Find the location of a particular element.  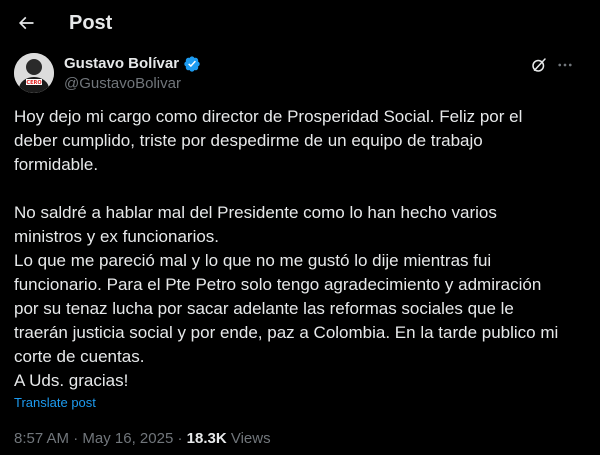

views-label: Views is located at coordinates (248, 438).